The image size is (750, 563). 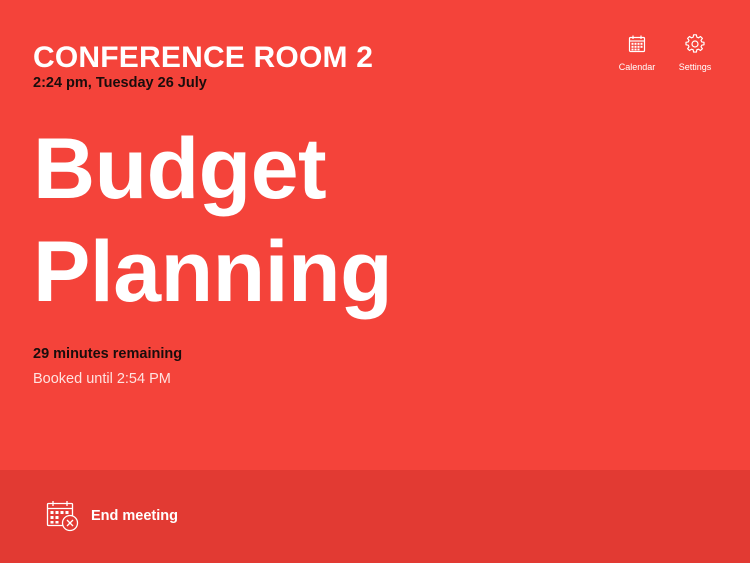 What do you see at coordinates (203, 57) in the screenshot?
I see `room-name: CONFERENCE ROOM 2` at bounding box center [203, 57].